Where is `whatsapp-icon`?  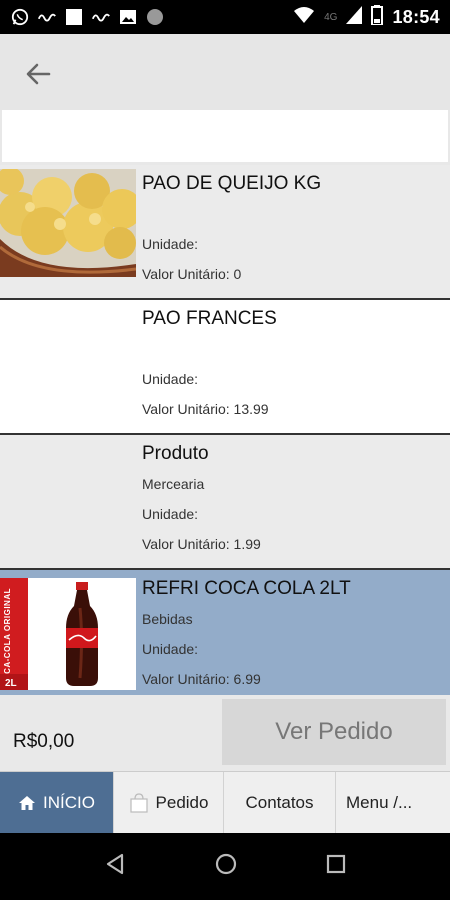 whatsapp-icon is located at coordinates (20, 17).